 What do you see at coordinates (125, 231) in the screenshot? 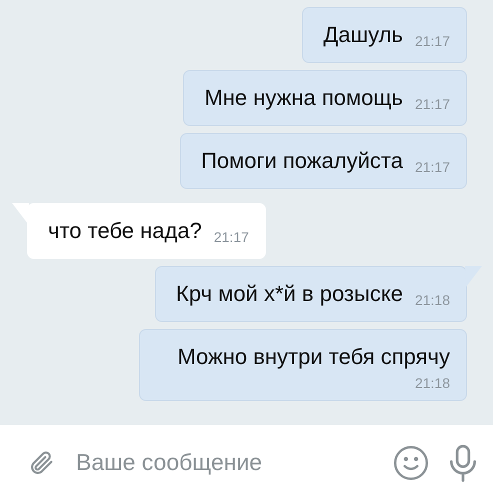
I see `message-text: что тебе нада?` at bounding box center [125, 231].